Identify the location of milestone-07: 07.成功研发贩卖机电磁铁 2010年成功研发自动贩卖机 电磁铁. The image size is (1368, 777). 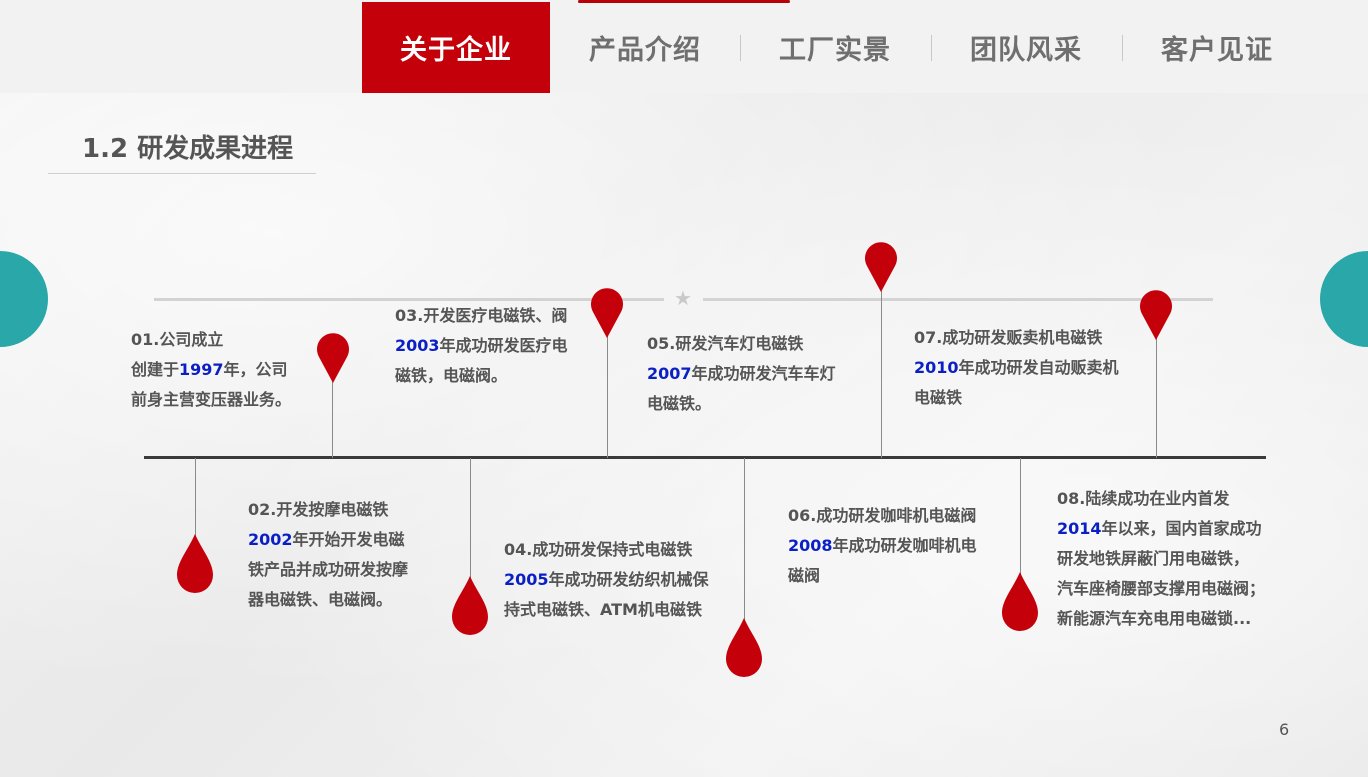
(1016, 368).